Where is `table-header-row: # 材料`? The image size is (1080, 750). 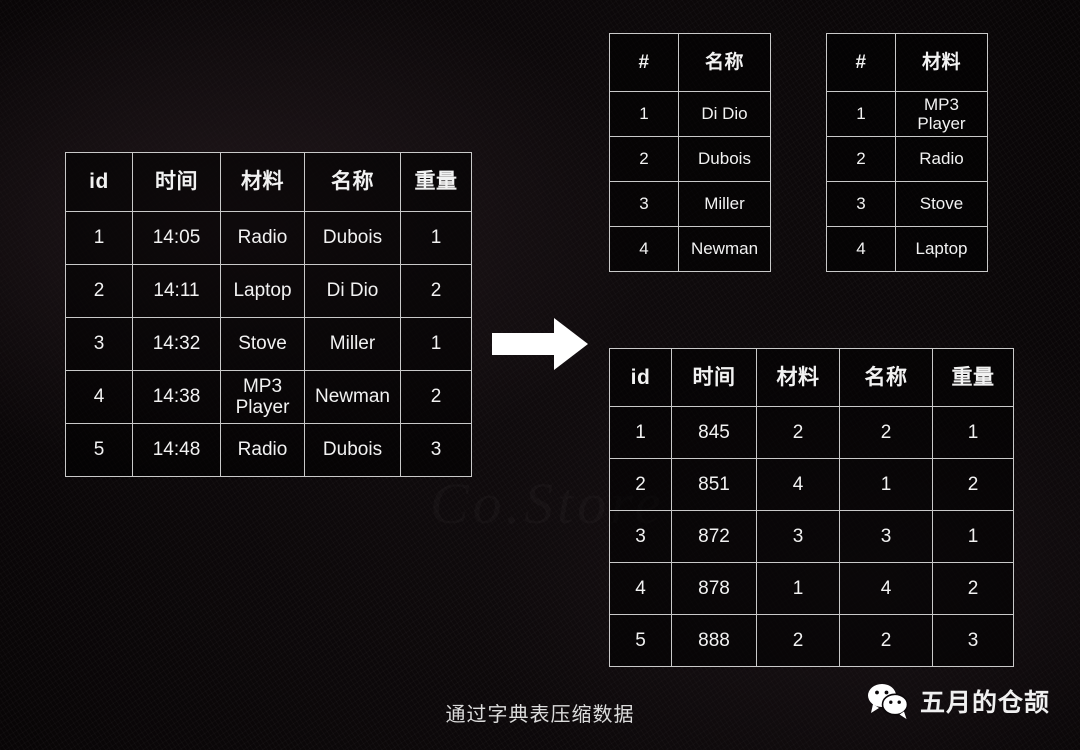 table-header-row: # 材料 is located at coordinates (907, 62).